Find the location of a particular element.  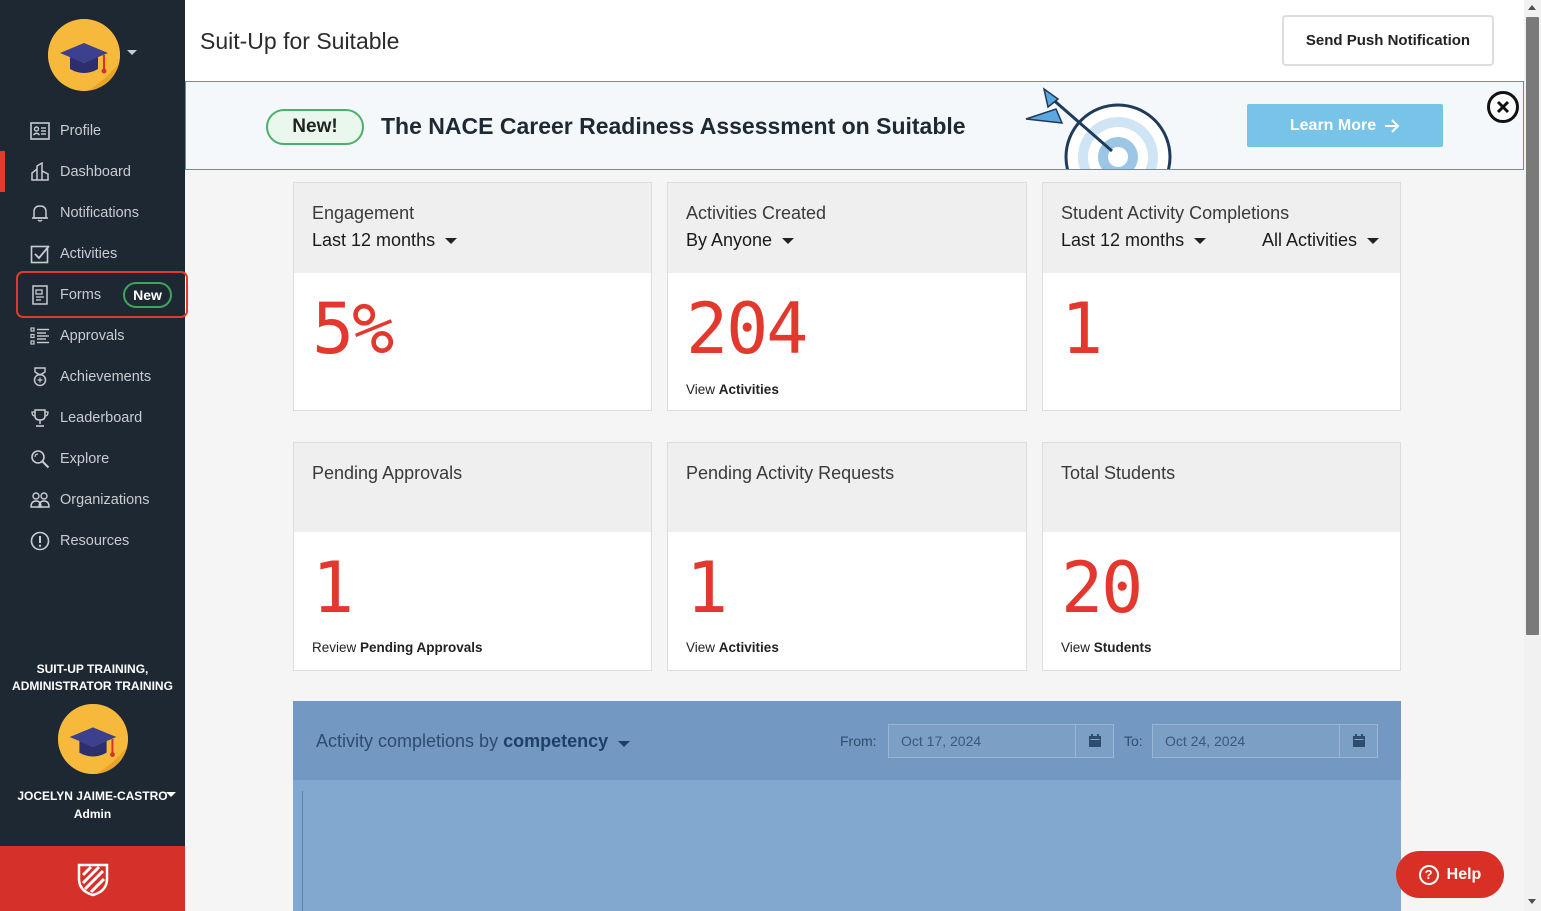

page-title: Suit-Up for Suitable is located at coordinates (300, 41).